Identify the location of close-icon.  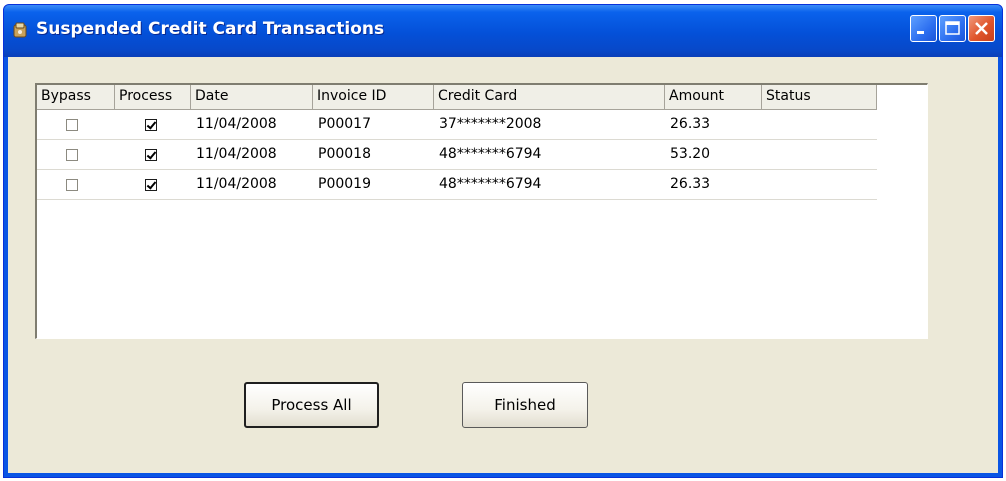
(981, 28).